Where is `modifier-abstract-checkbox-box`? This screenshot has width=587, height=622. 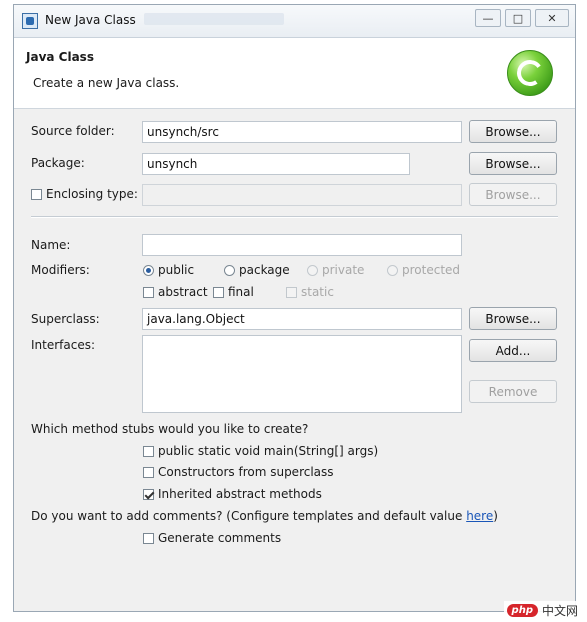 modifier-abstract-checkbox-box is located at coordinates (148, 292).